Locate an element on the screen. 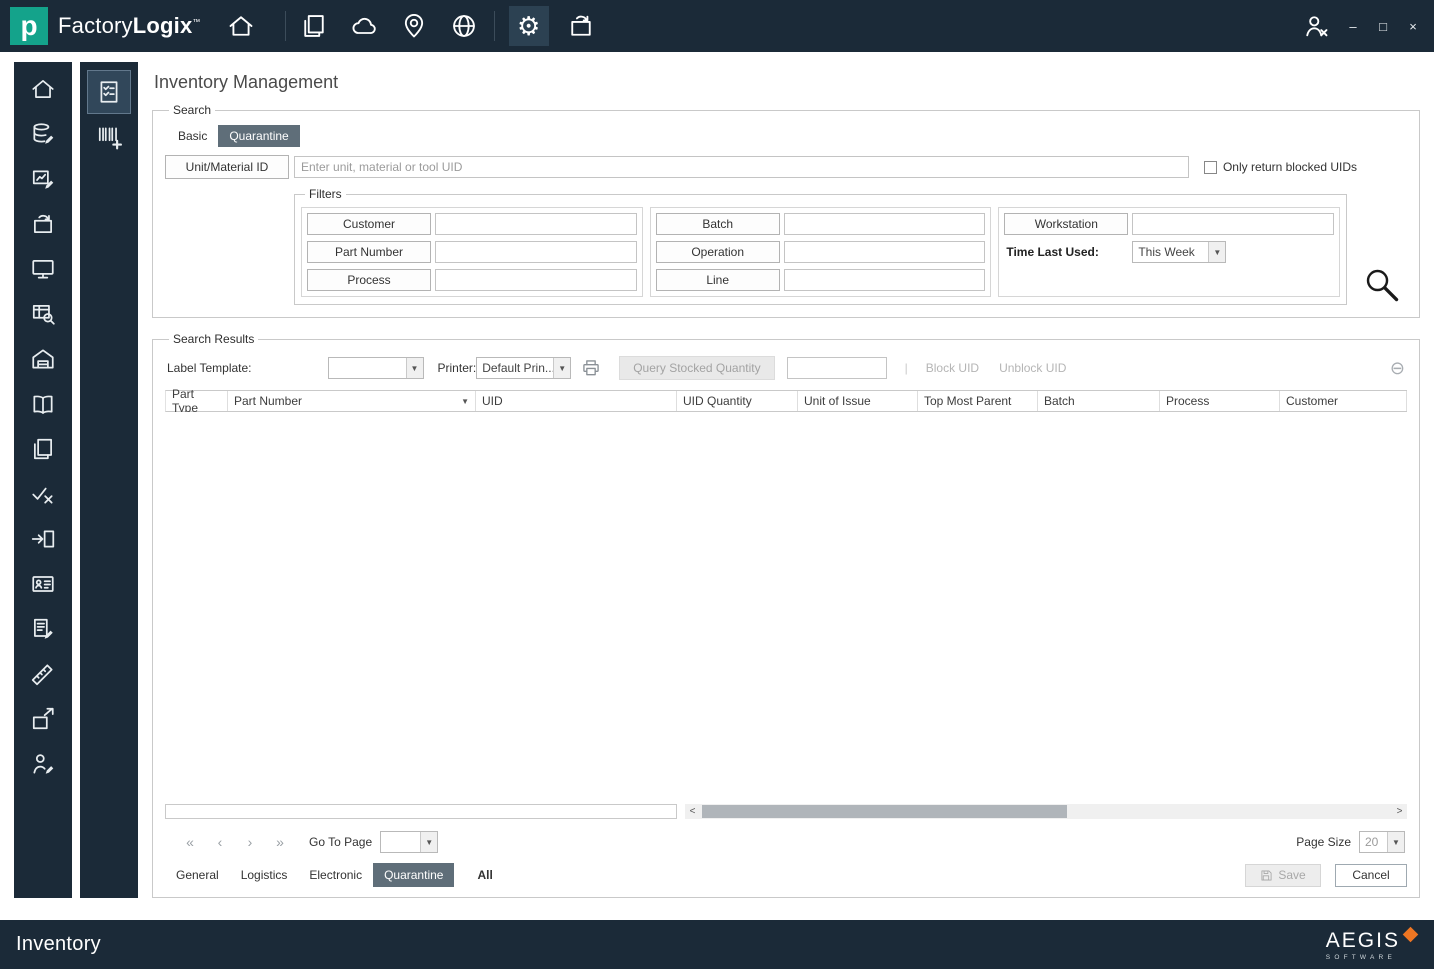 This screenshot has width=1434, height=969. frozen-scroll-track is located at coordinates (421, 811).